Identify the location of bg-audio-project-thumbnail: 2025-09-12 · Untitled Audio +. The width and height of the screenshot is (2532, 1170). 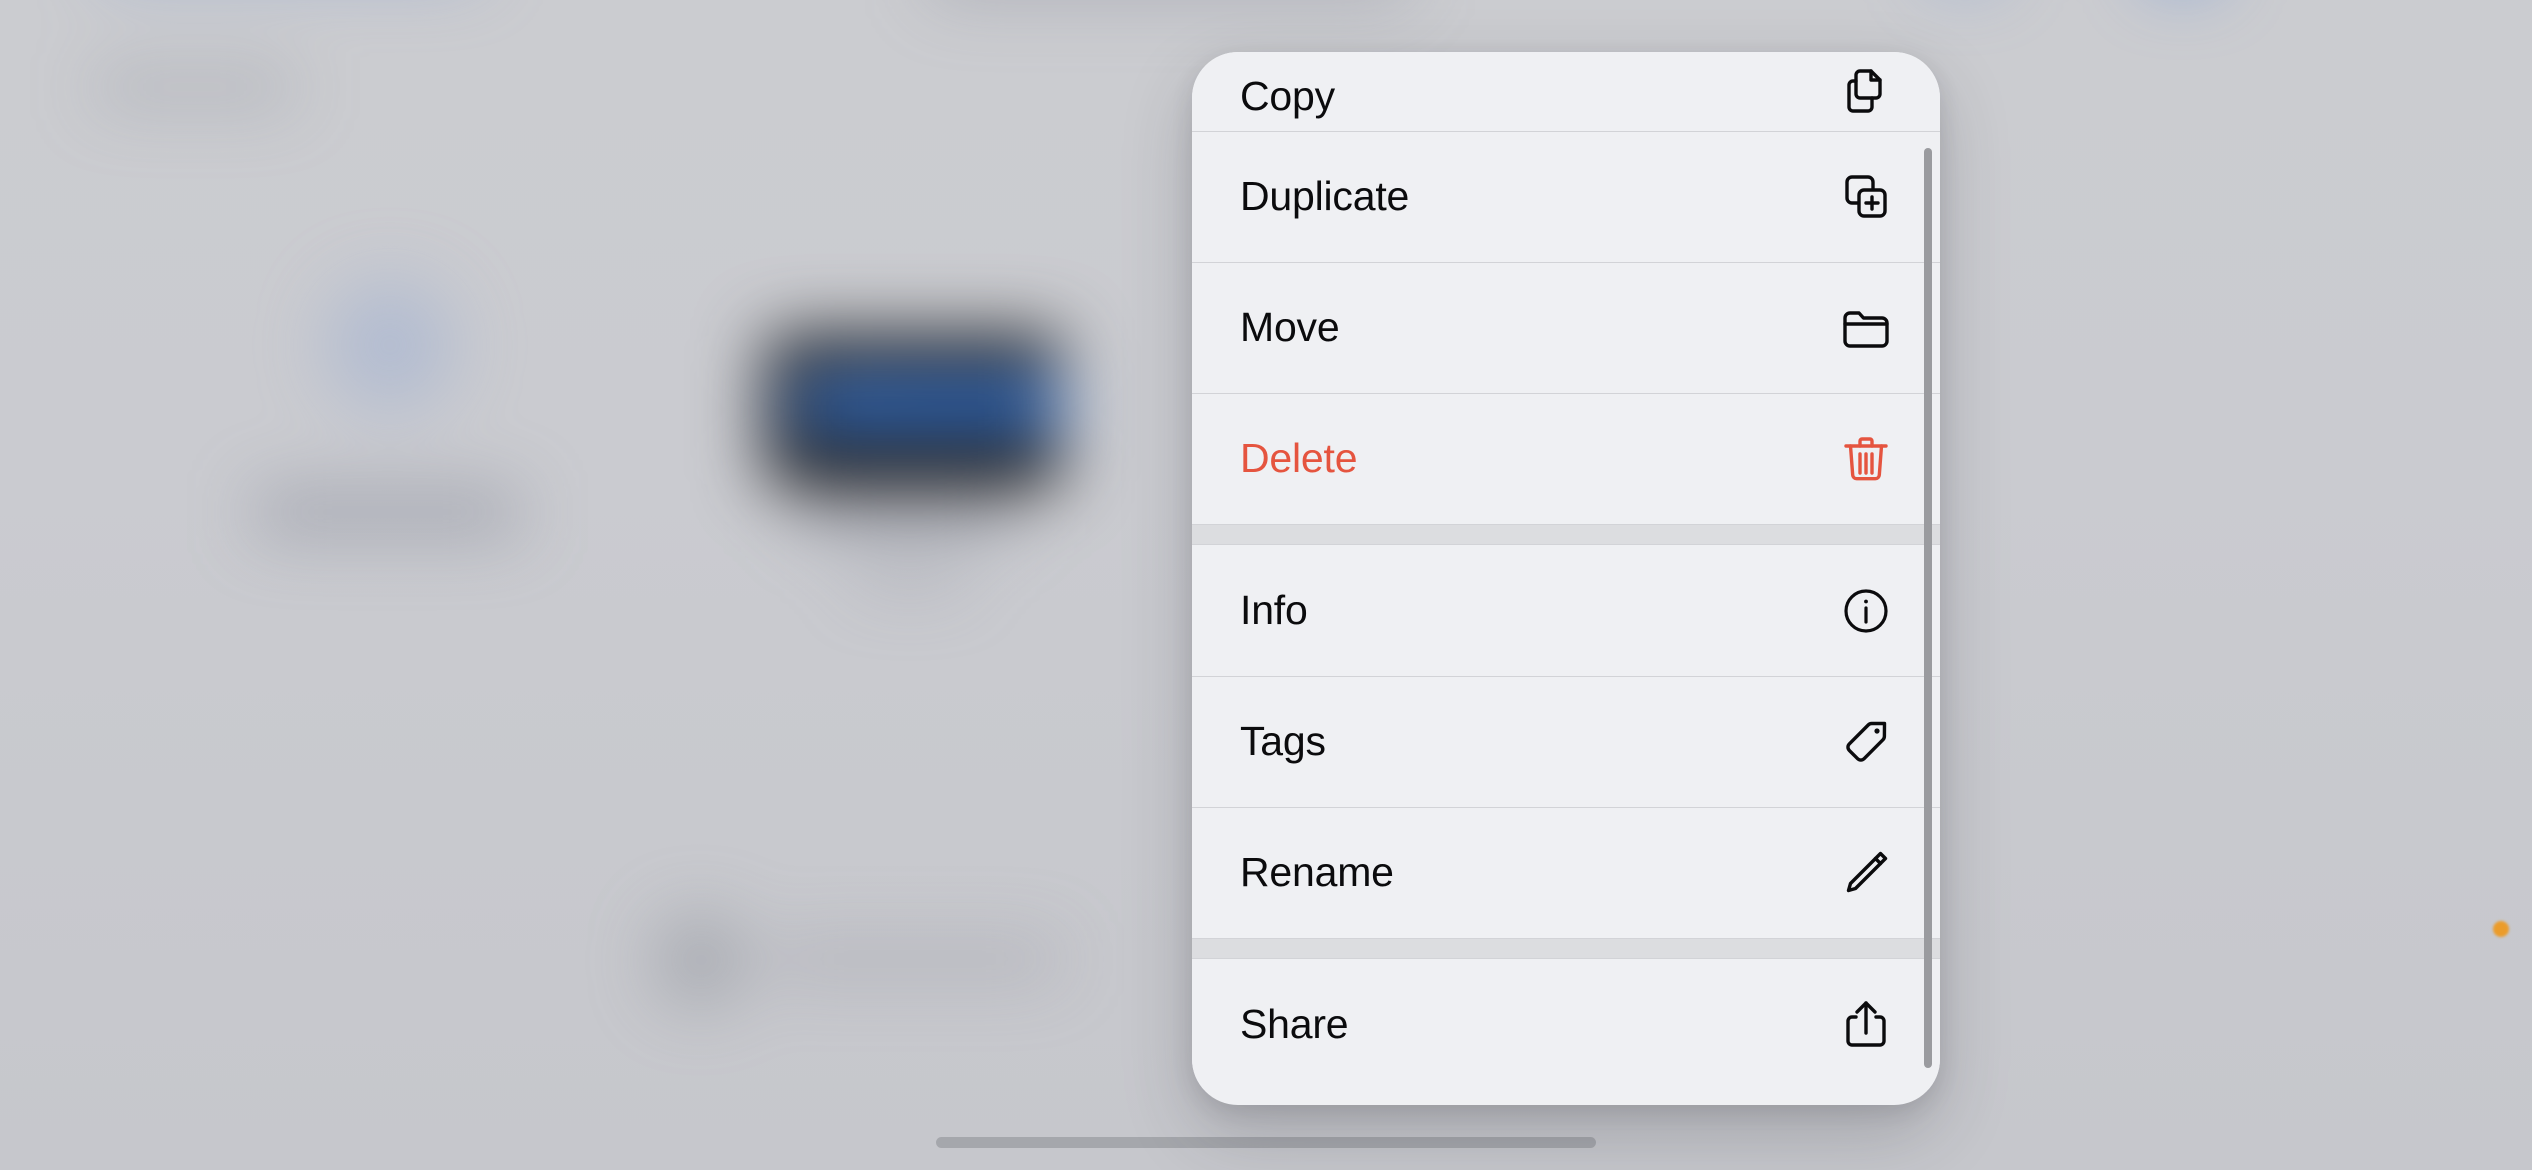
(912, 410).